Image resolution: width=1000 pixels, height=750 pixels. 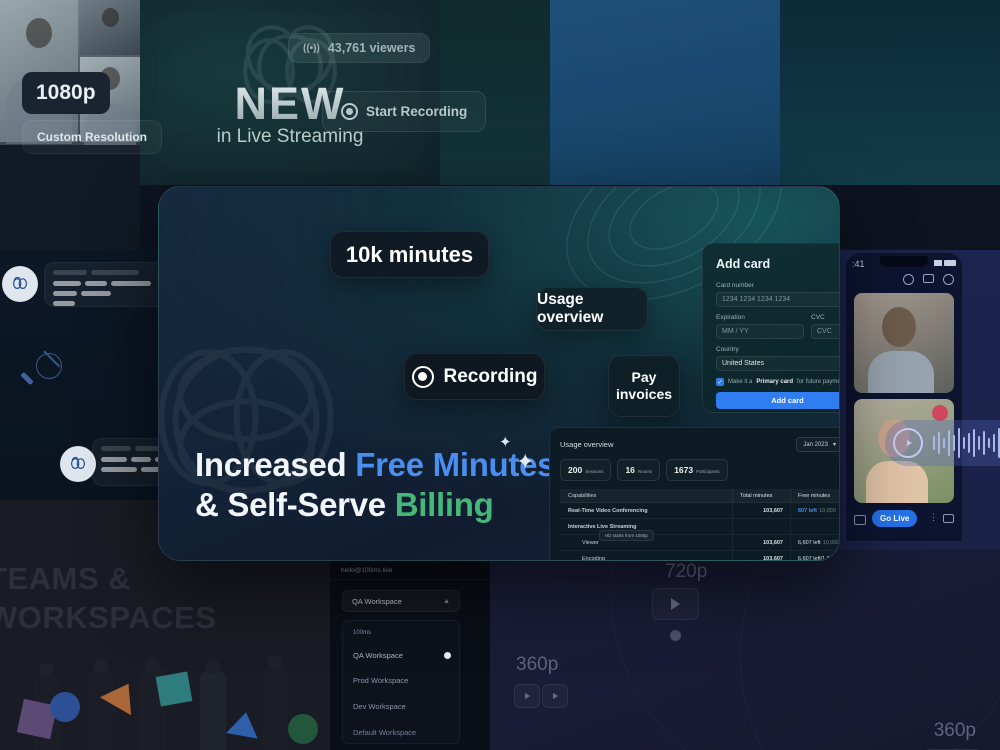 I want to click on mobile-call-preview: :41 Go Live ⋮, so click(x=904, y=397).